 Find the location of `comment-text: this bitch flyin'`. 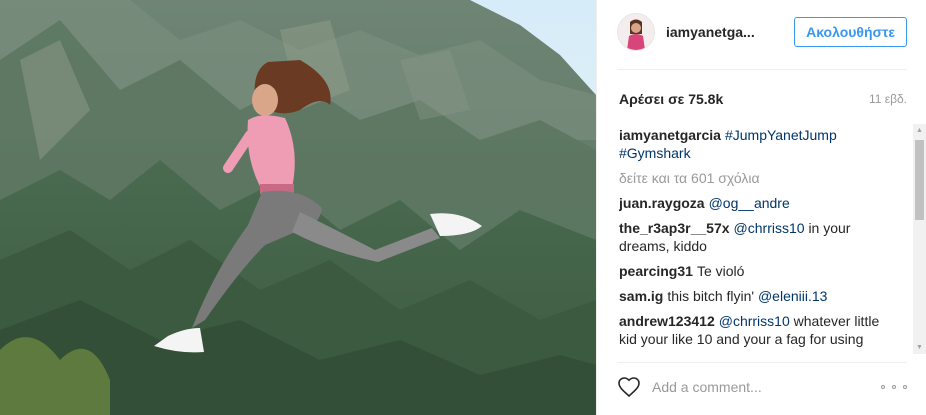

comment-text: this bitch flyin' is located at coordinates (711, 296).